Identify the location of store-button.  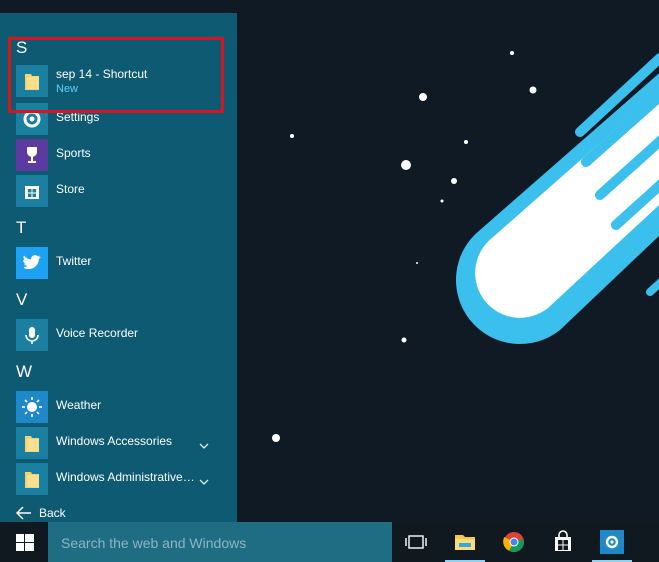
(563, 542).